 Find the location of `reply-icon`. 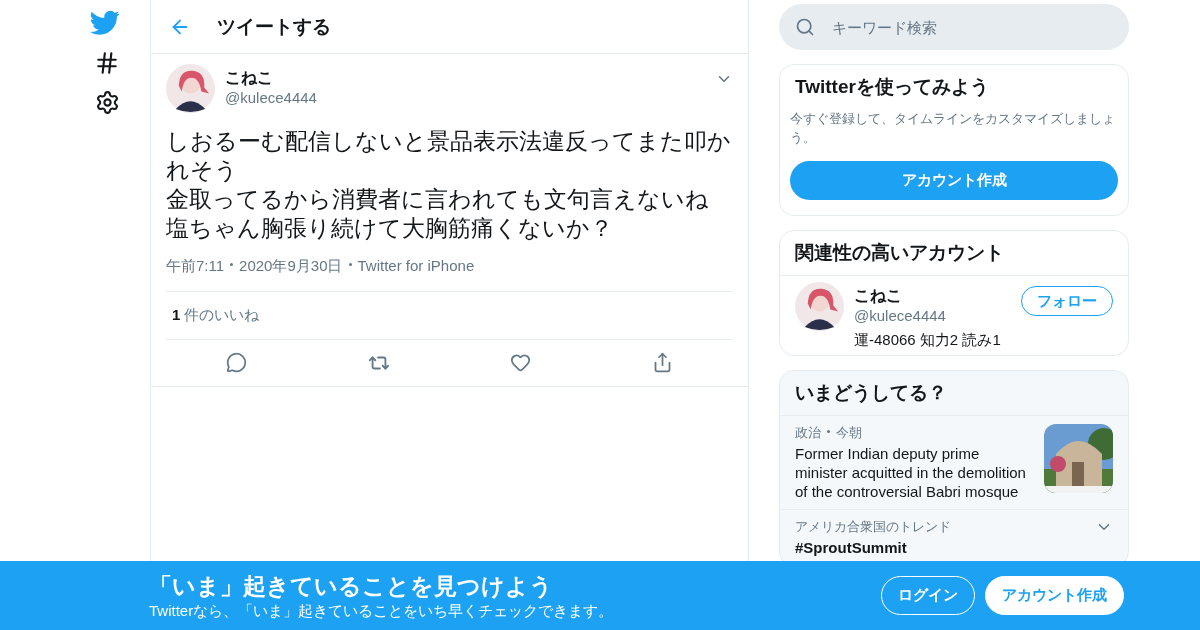

reply-icon is located at coordinates (237, 362).